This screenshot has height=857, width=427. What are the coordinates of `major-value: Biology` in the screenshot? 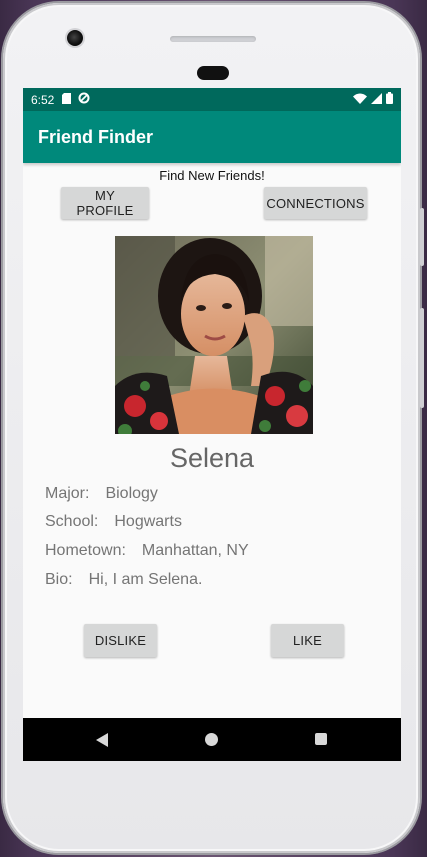 It's located at (131, 493).